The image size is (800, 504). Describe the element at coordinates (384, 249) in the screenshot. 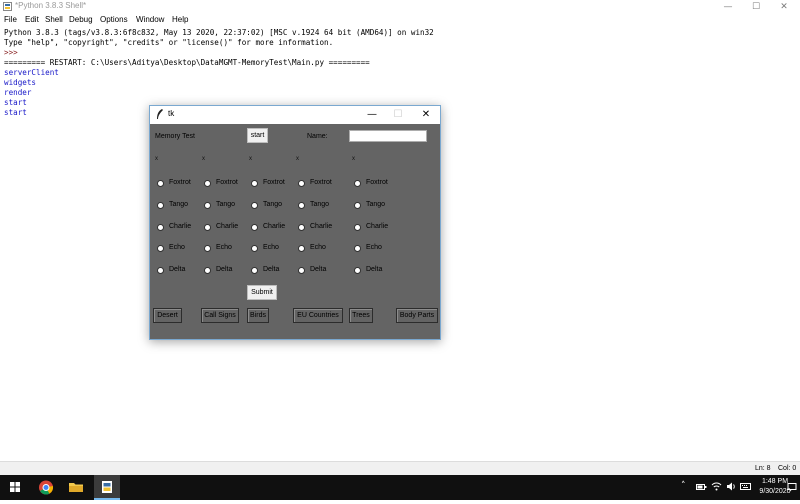

I see `radio-col5-echo: Echo` at that location.